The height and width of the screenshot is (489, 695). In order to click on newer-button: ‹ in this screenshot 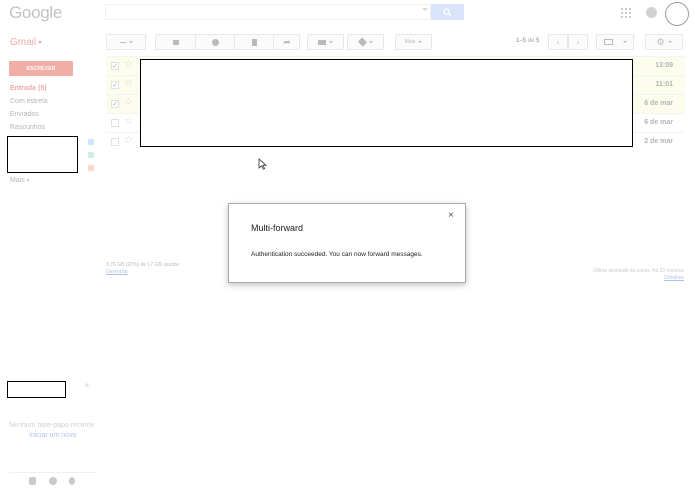, I will do `click(558, 42)`.